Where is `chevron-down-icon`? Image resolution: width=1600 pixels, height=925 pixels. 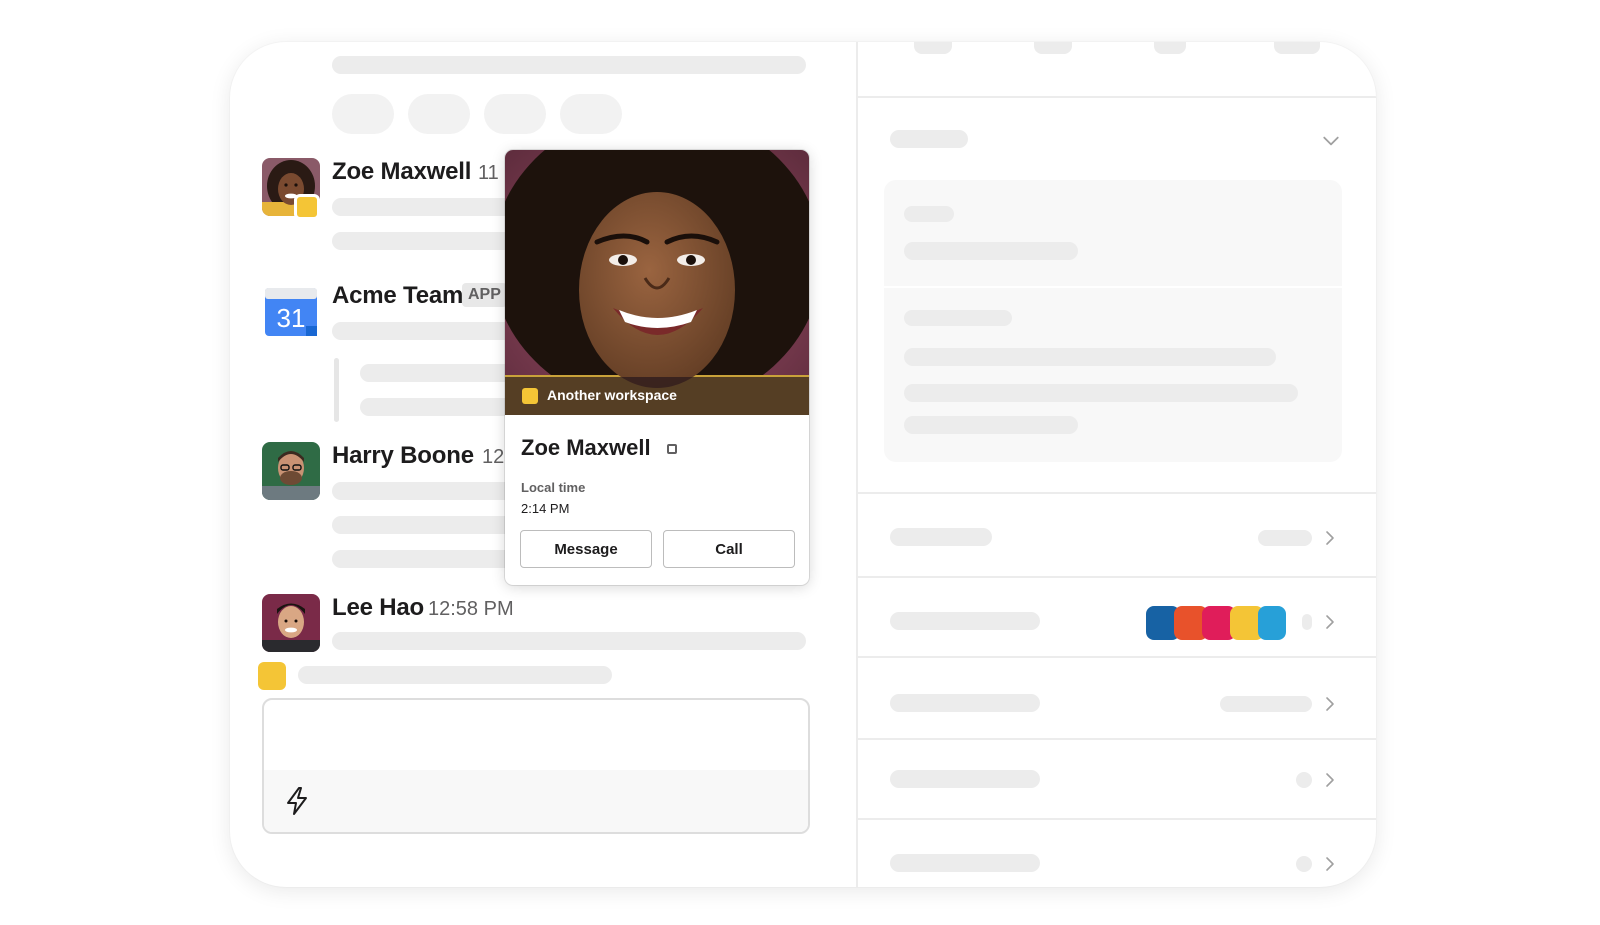 chevron-down-icon is located at coordinates (1331, 141).